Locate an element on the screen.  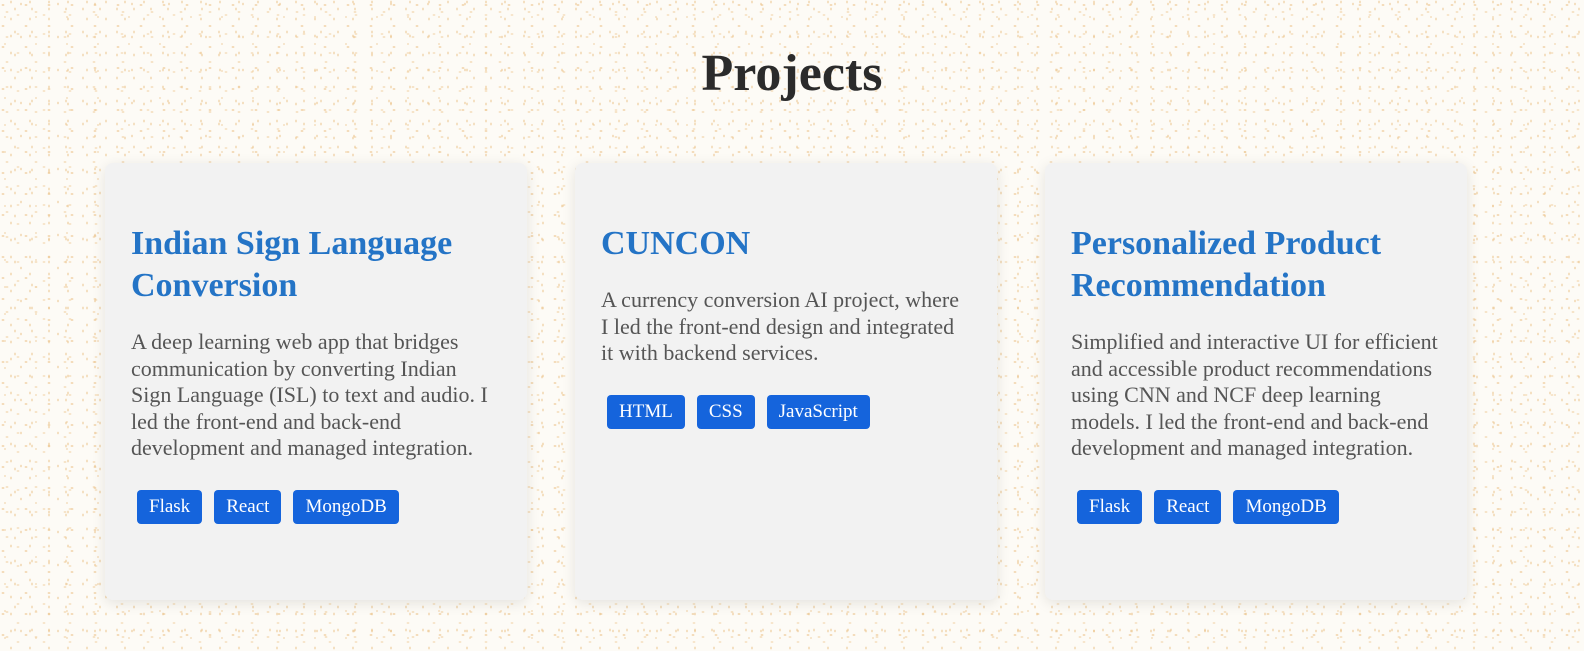
tech-tags: HTML CSS JavaScript is located at coordinates (789, 411).